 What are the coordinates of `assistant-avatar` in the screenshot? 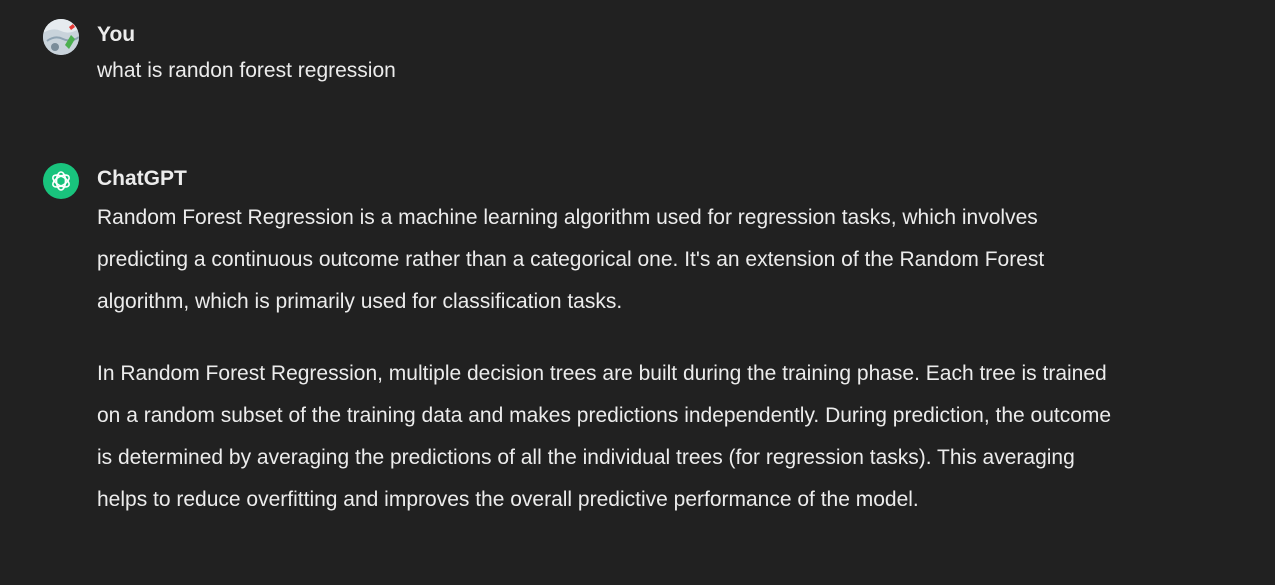 It's located at (61, 181).